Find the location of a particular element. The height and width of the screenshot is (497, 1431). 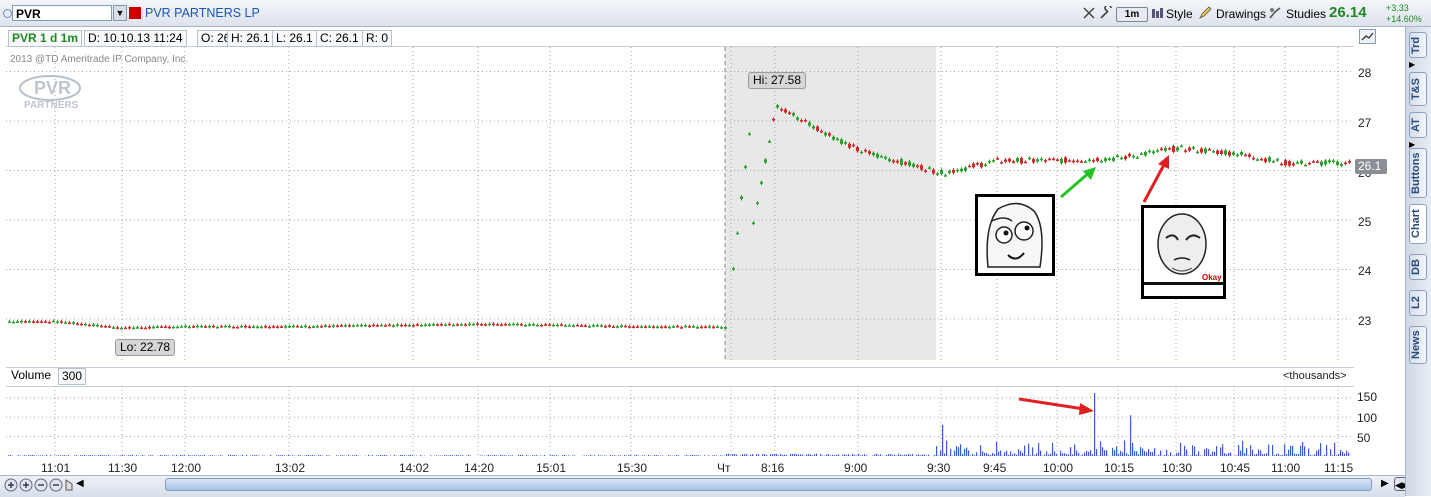

symbol-input: PVR is located at coordinates (62, 13).